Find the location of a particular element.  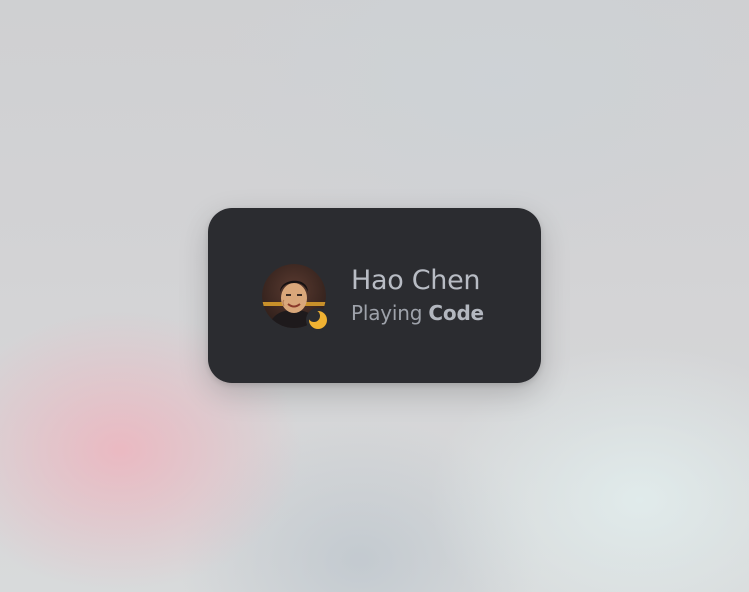

user-info: Hao Chen Playing Code is located at coordinates (417, 295).